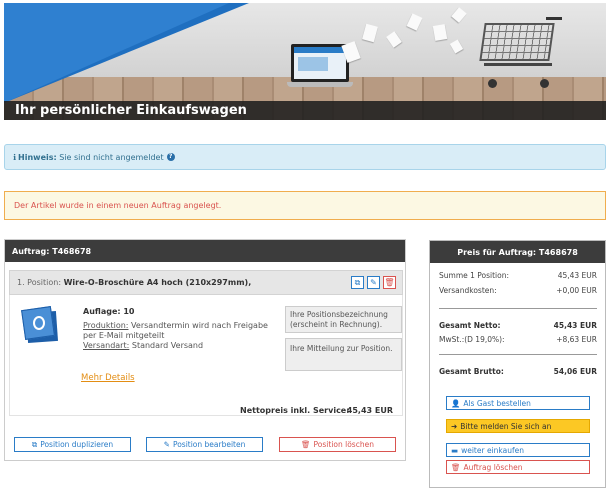  What do you see at coordinates (518, 290) in the screenshot?
I see `versand-row: Versandkosten: +0,00 EUR` at bounding box center [518, 290].